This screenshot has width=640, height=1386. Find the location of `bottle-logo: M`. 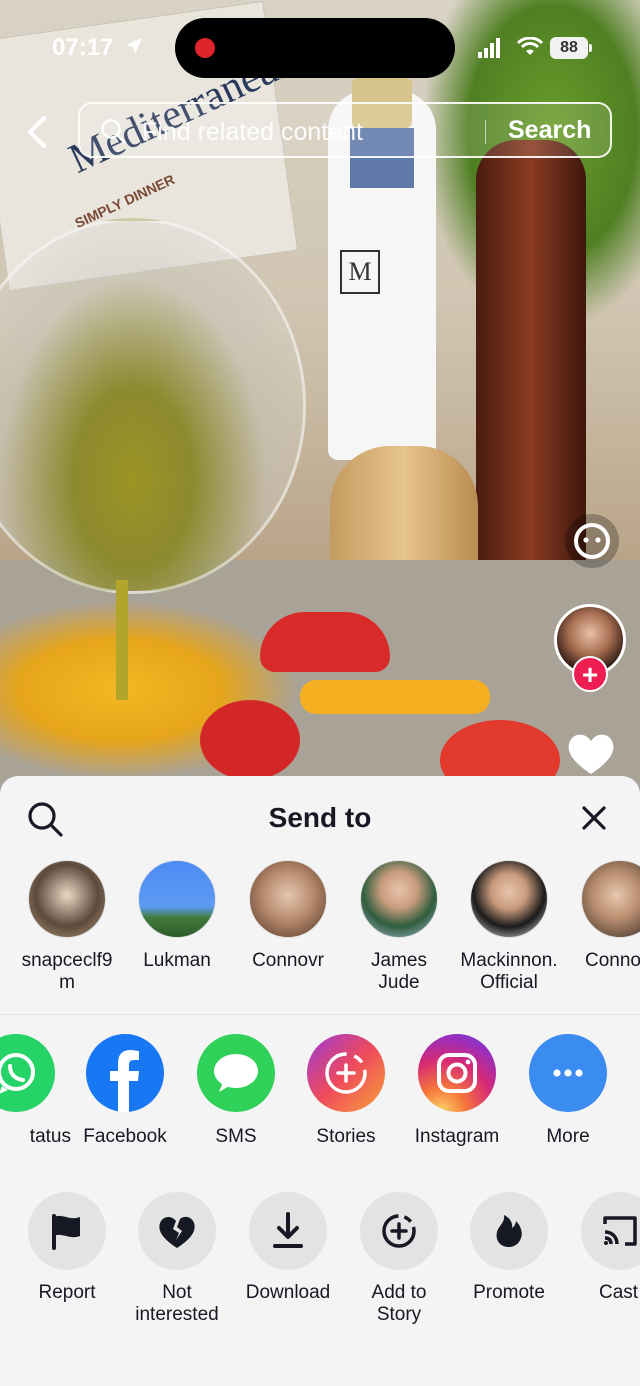

bottle-logo: M is located at coordinates (360, 272).